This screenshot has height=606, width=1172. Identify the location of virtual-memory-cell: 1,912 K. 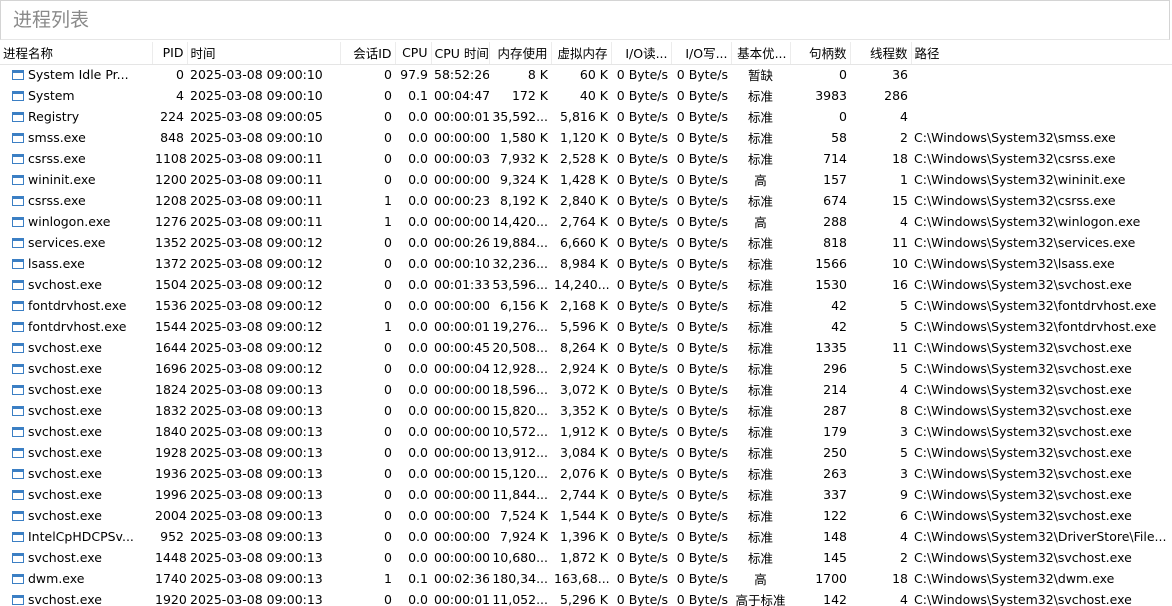
(584, 431).